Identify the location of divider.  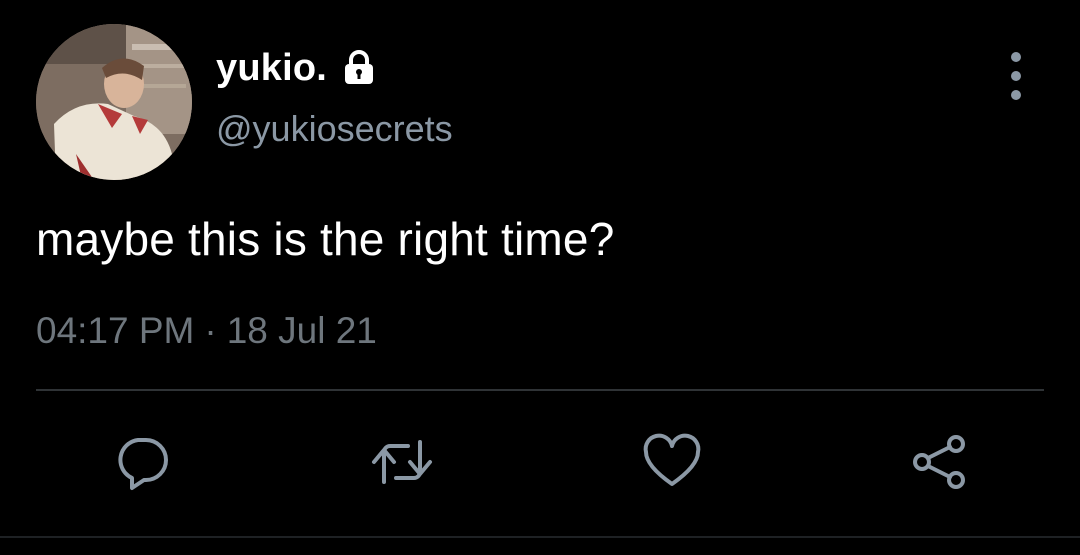
(540, 390).